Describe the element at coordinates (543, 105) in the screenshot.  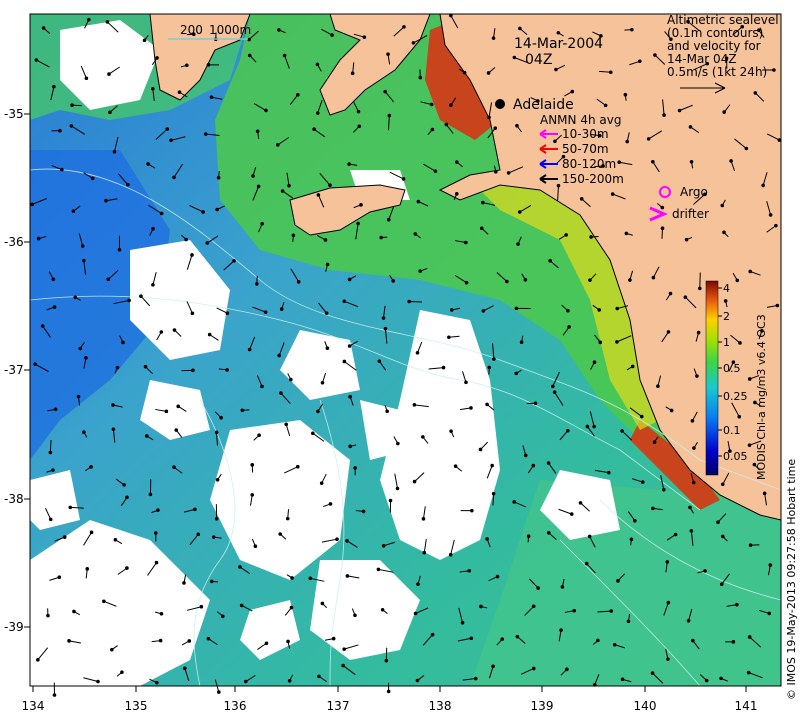
I see `city-label: Adelaide` at that location.